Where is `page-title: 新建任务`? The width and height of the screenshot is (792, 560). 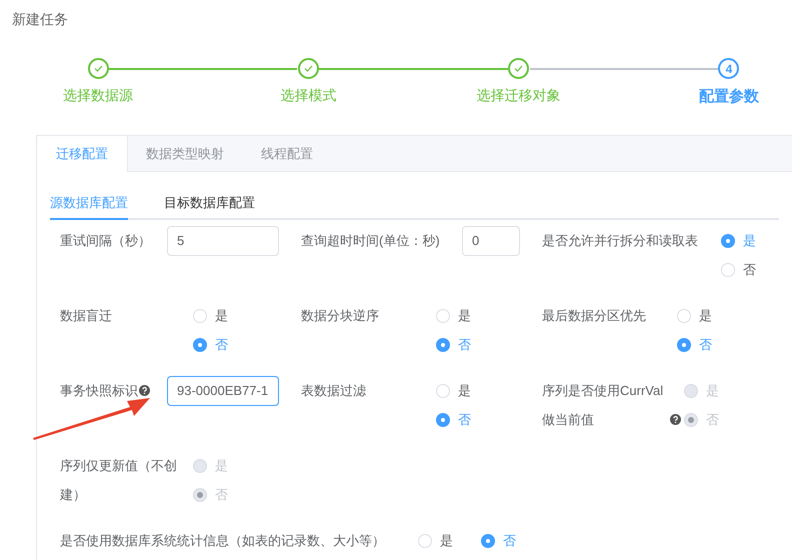
page-title: 新建任务 is located at coordinates (40, 19).